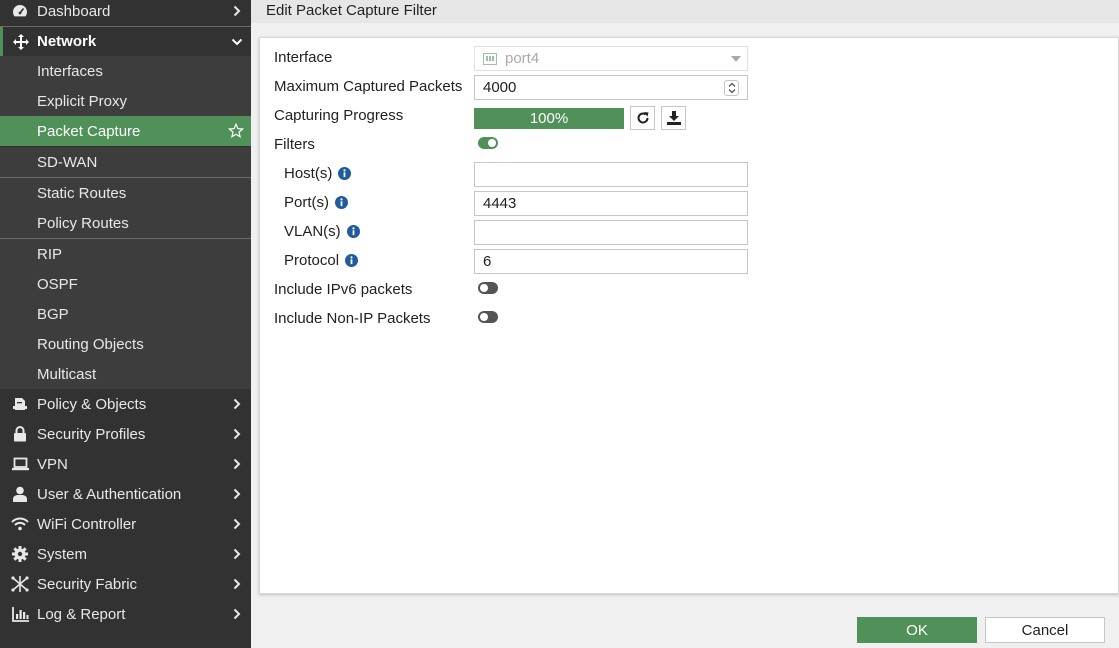 The width and height of the screenshot is (1119, 648). Describe the element at coordinates (62, 554) in the screenshot. I see `sidebar-item-label: System` at that location.